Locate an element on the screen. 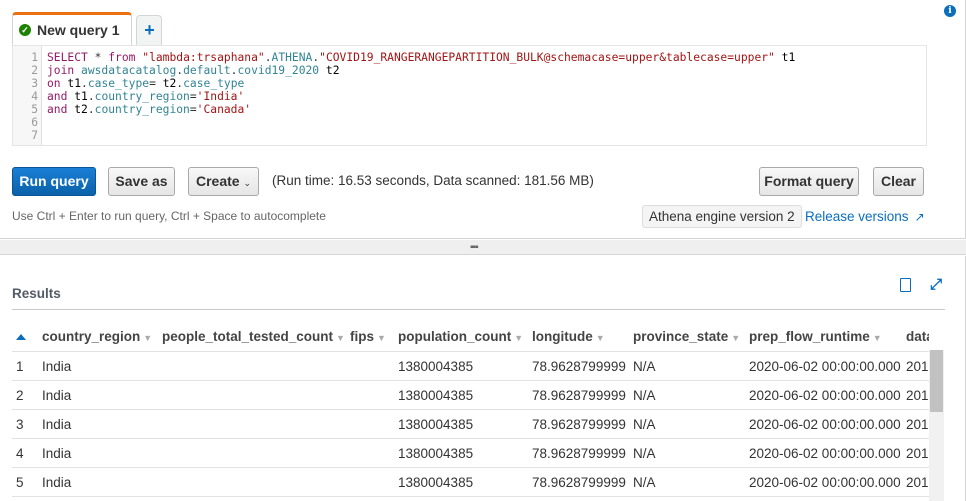  save-as-button: Save as is located at coordinates (141, 181).